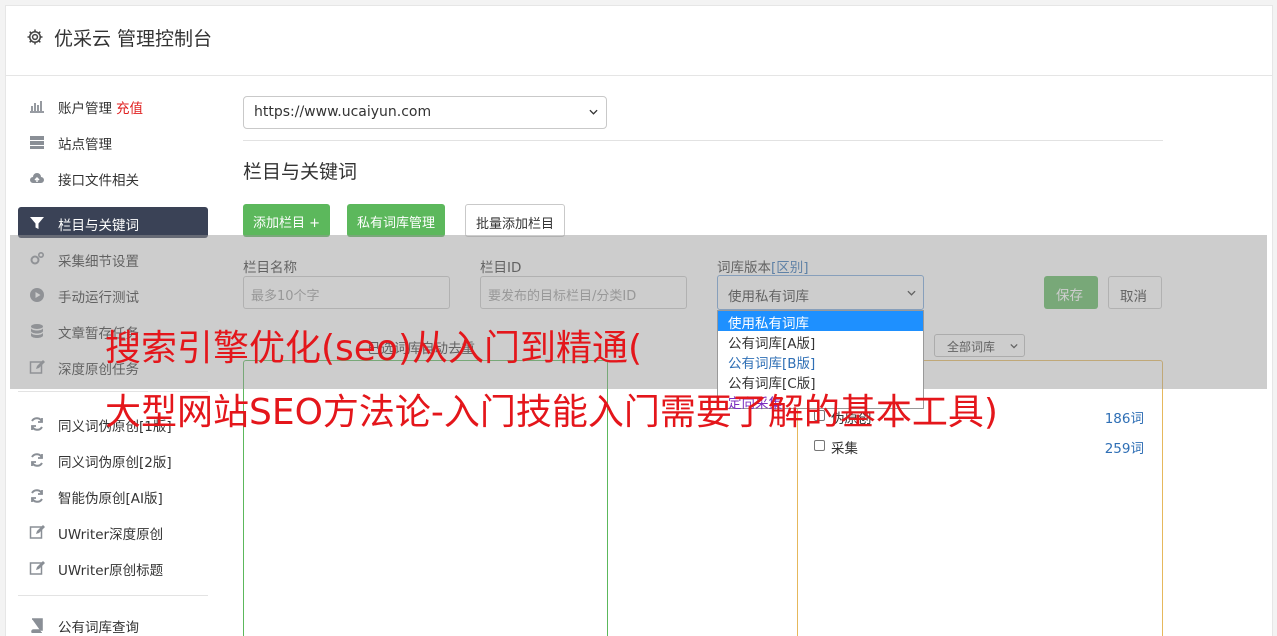 This screenshot has height=636, width=1277. I want to click on sidebar-item-uwriter-deep: UWriter深度原创, so click(113, 531).